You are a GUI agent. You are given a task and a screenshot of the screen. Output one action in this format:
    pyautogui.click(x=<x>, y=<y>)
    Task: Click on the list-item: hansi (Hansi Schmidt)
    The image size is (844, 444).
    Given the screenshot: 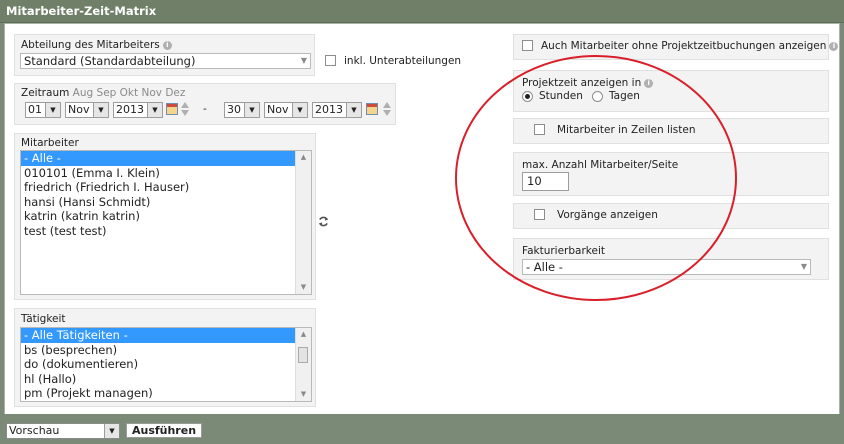 What is the action you would take?
    pyautogui.click(x=166, y=202)
    